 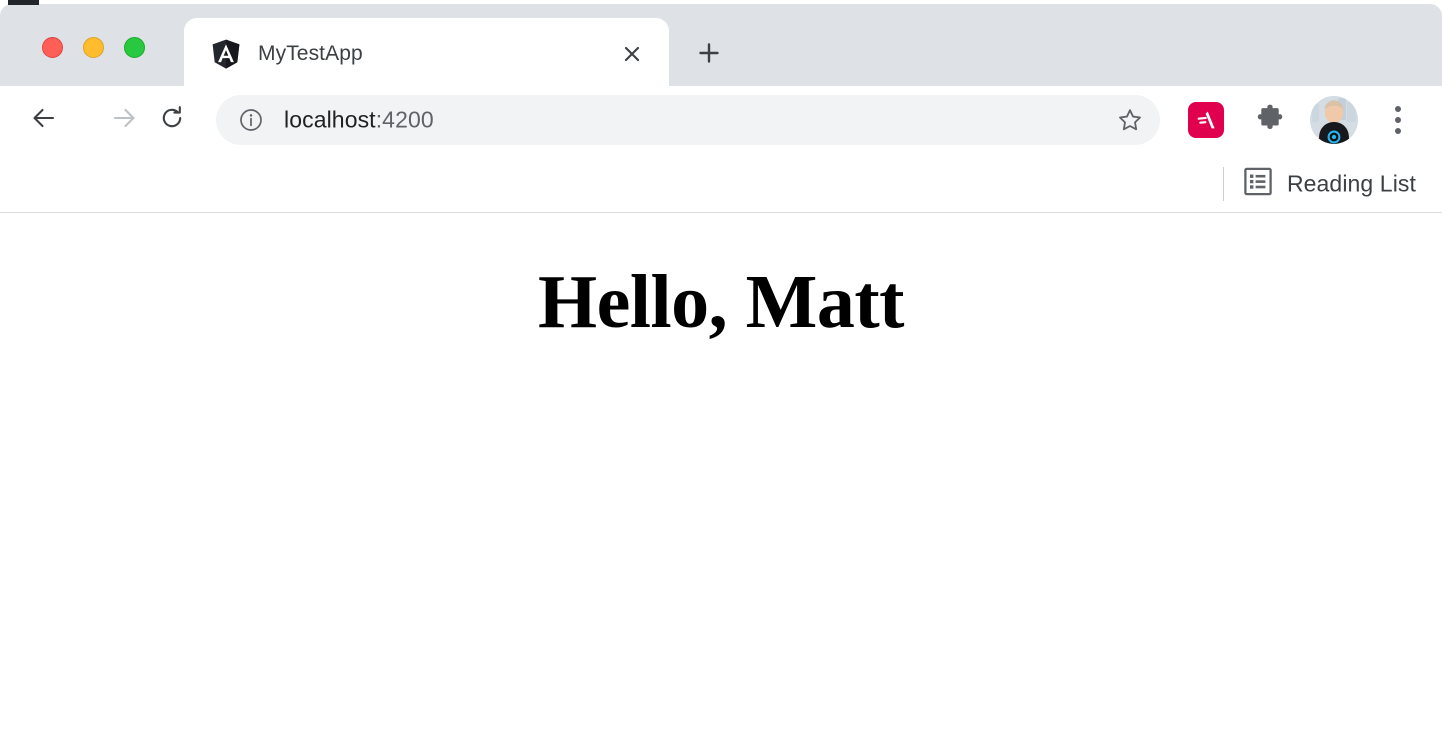 I want to click on three-dots-vertical-icon, so click(x=1398, y=120).